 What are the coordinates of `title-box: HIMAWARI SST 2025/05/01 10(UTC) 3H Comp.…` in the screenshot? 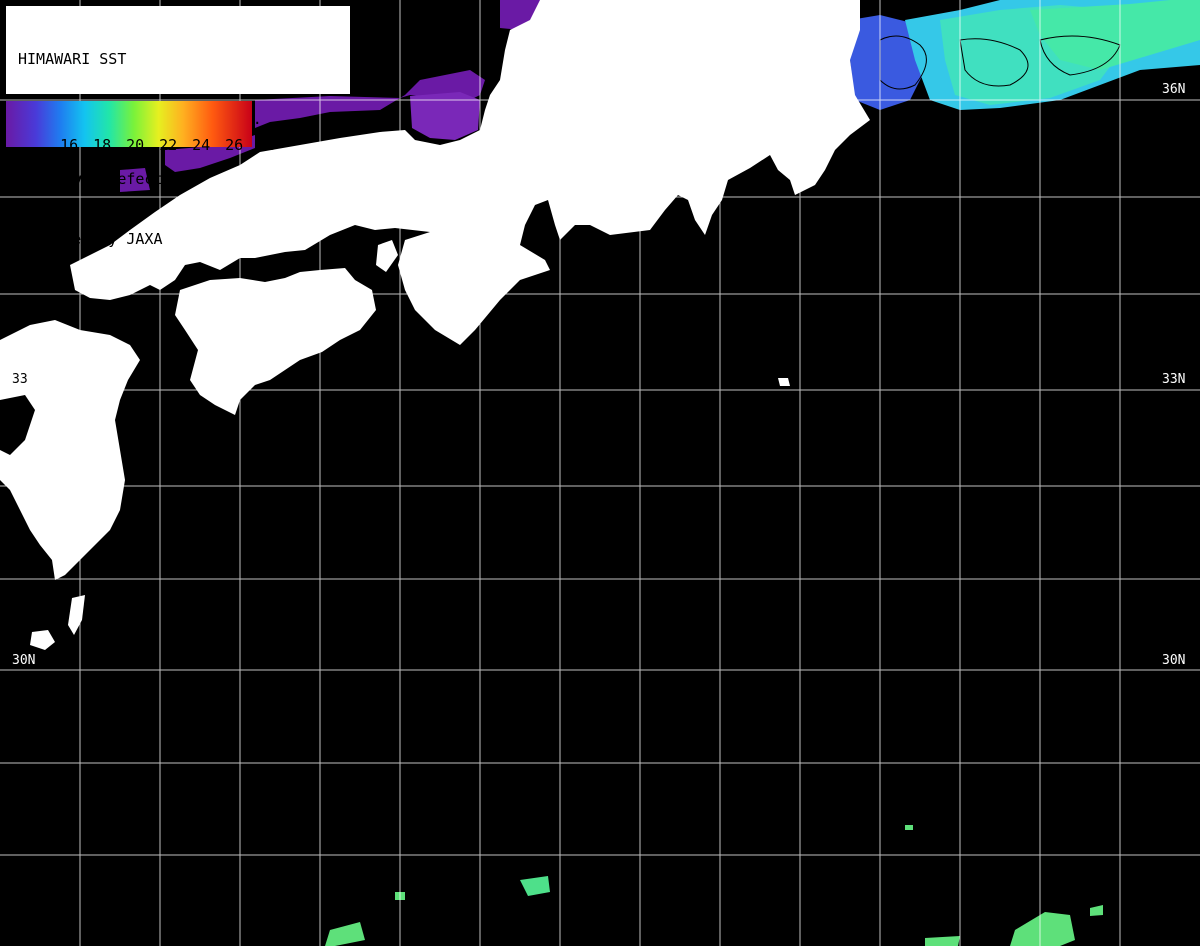 It's located at (178, 127).